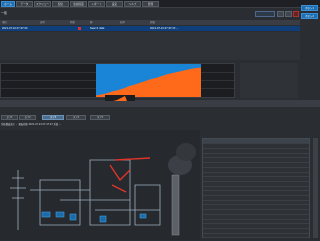 This screenshot has height=241, width=320. Describe the element at coordinates (53, 117) in the screenshot. I see `sub-tab-3: タブ3` at that location.